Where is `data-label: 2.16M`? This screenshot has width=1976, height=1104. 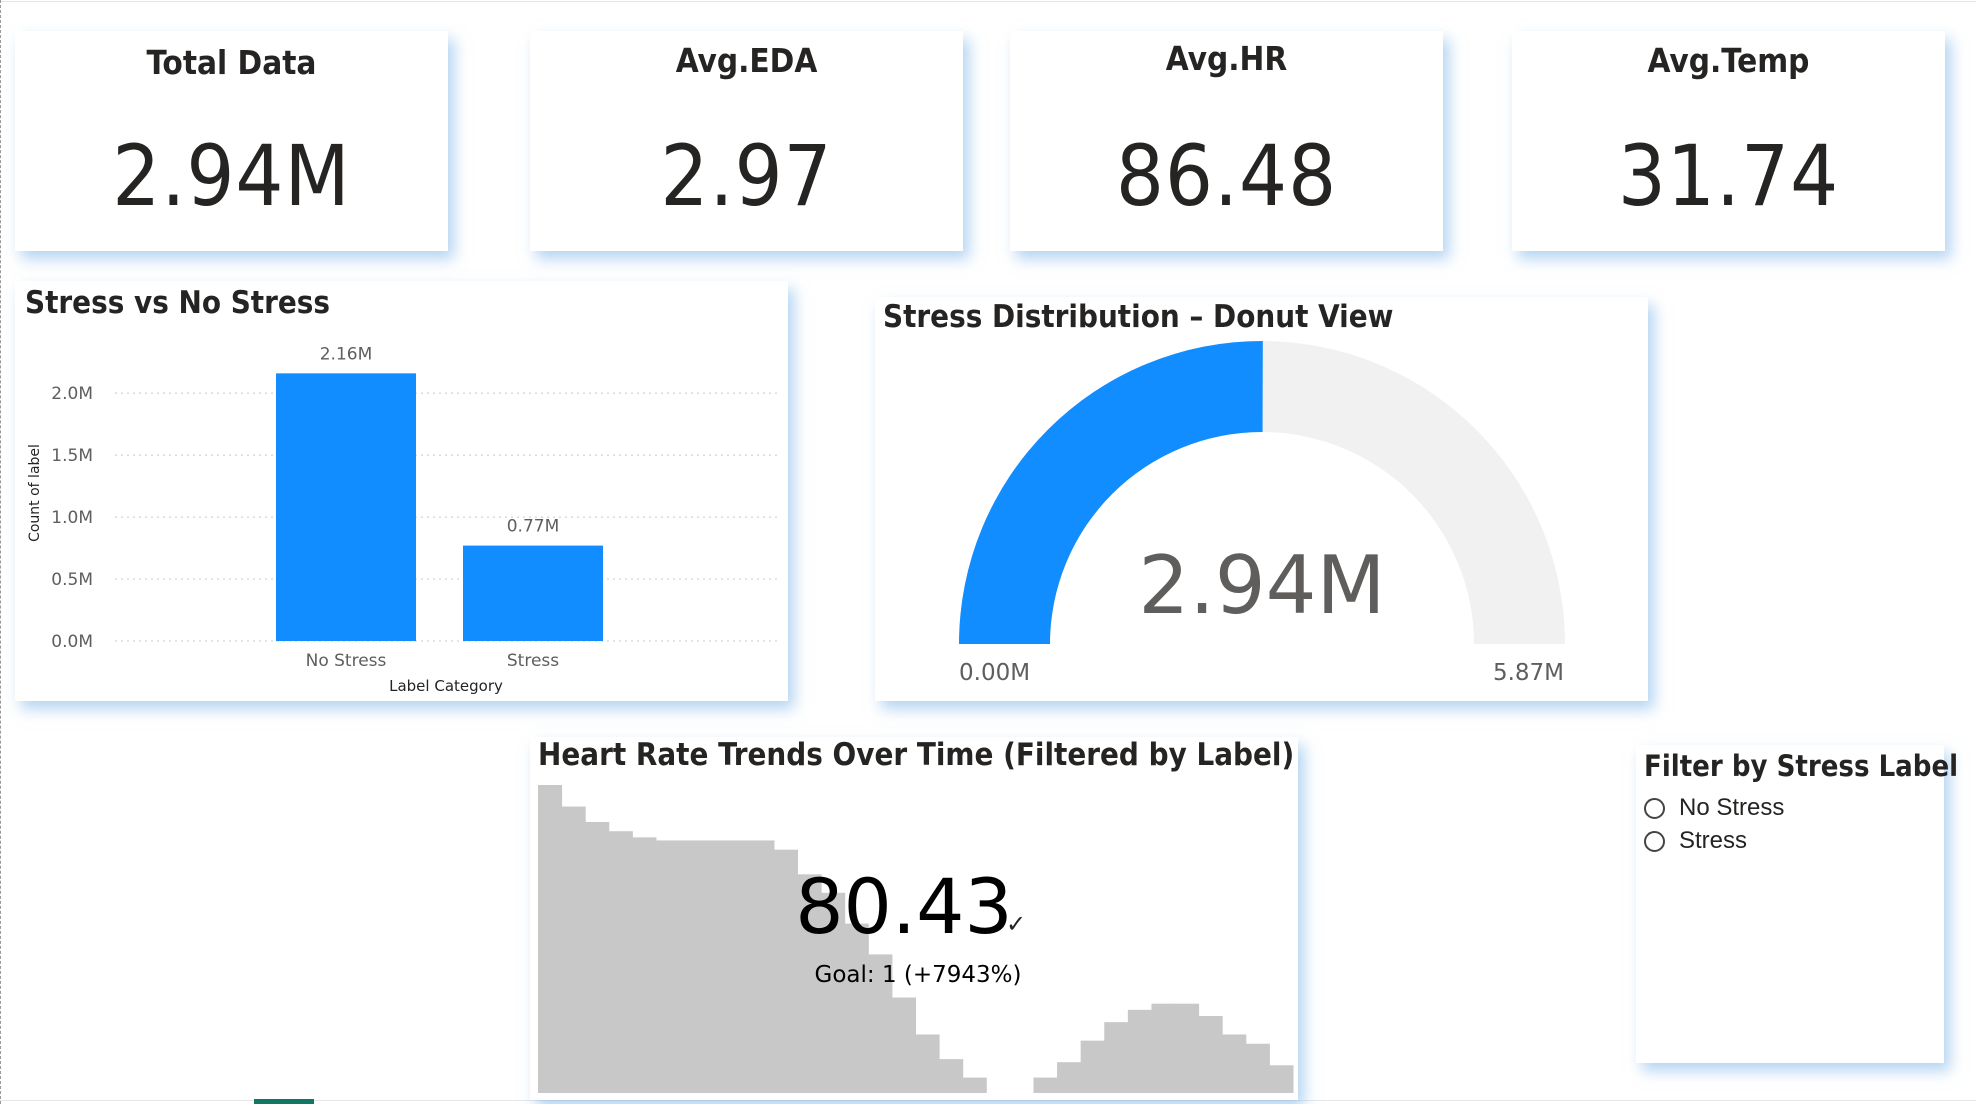
data-label: 2.16M is located at coordinates (346, 354).